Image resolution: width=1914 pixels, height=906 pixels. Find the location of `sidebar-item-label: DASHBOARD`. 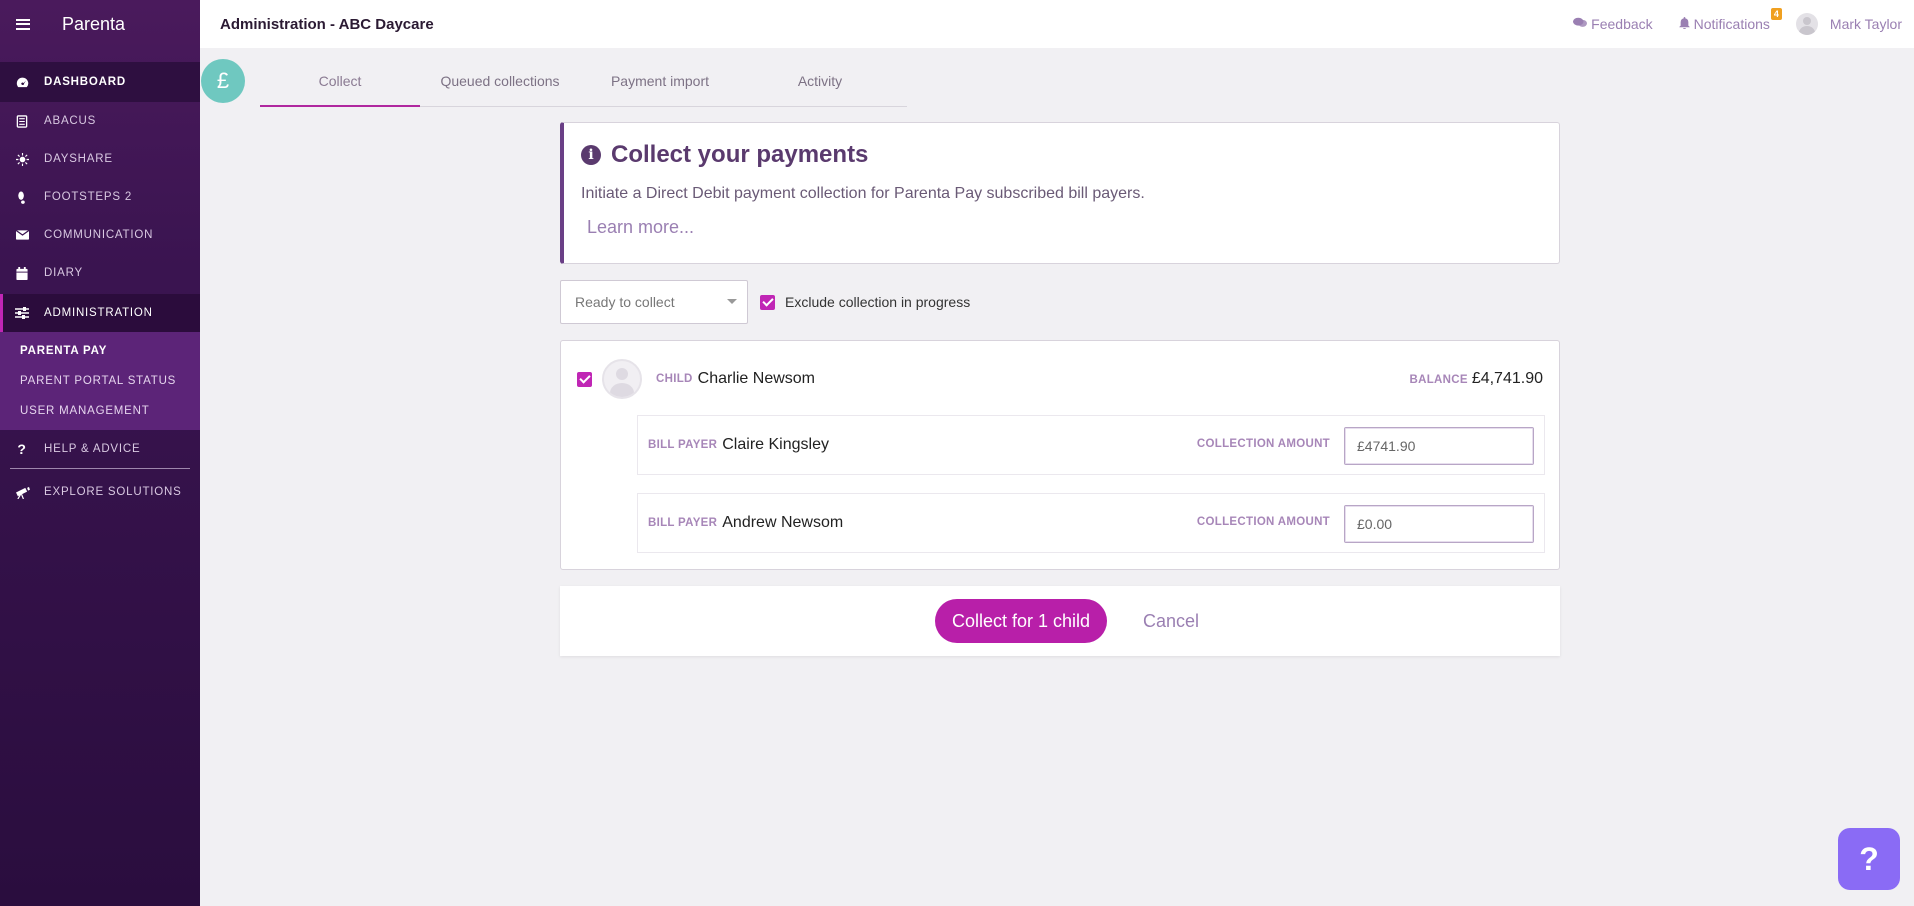

sidebar-item-label: DASHBOARD is located at coordinates (85, 82).